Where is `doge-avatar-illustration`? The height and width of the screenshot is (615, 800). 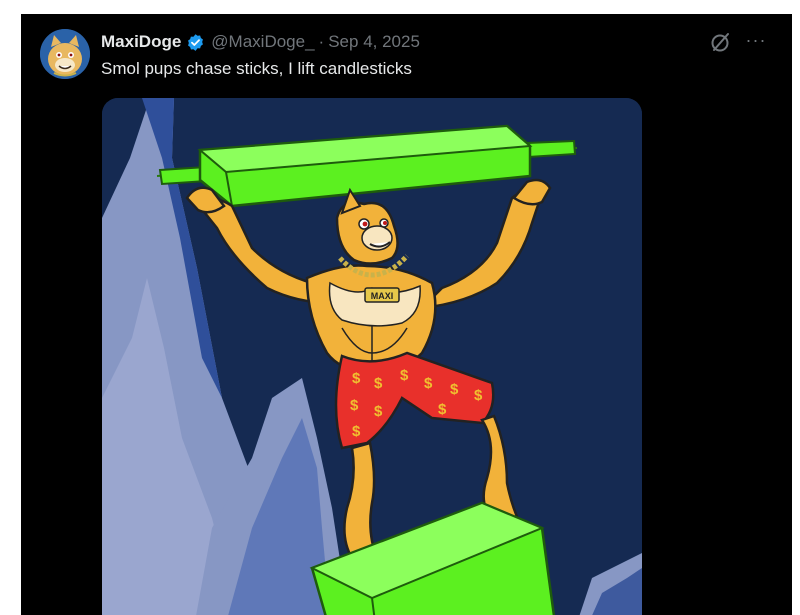
doge-avatar-illustration is located at coordinates (65, 54).